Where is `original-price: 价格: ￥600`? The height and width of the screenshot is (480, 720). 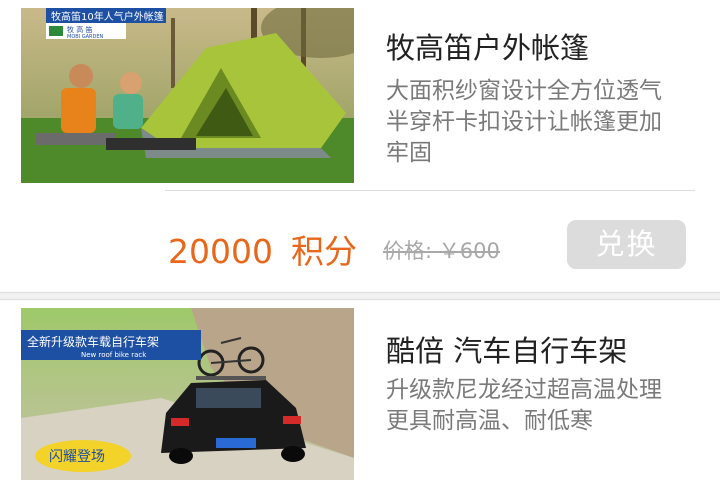
original-price: 价格: ￥600 is located at coordinates (441, 250).